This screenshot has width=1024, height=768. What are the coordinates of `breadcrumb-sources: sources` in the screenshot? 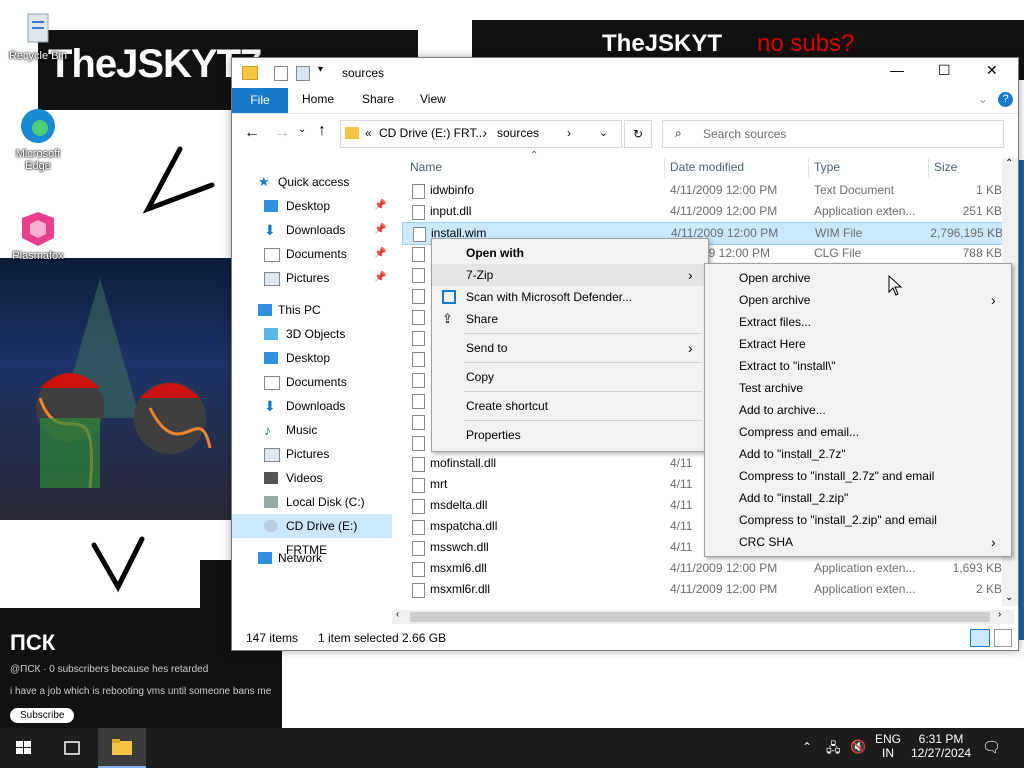 It's located at (518, 133).